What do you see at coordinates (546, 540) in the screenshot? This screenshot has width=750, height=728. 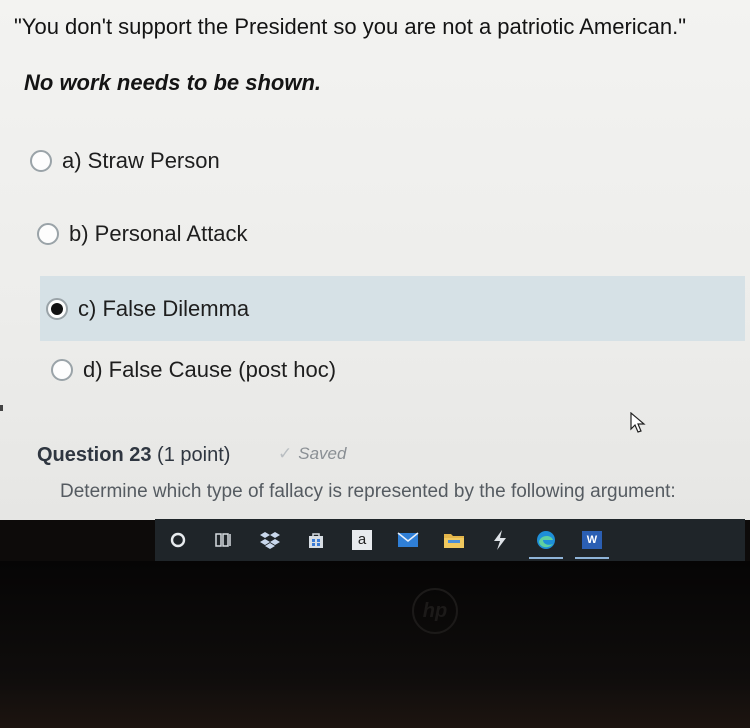 I see `edge-icon` at bounding box center [546, 540].